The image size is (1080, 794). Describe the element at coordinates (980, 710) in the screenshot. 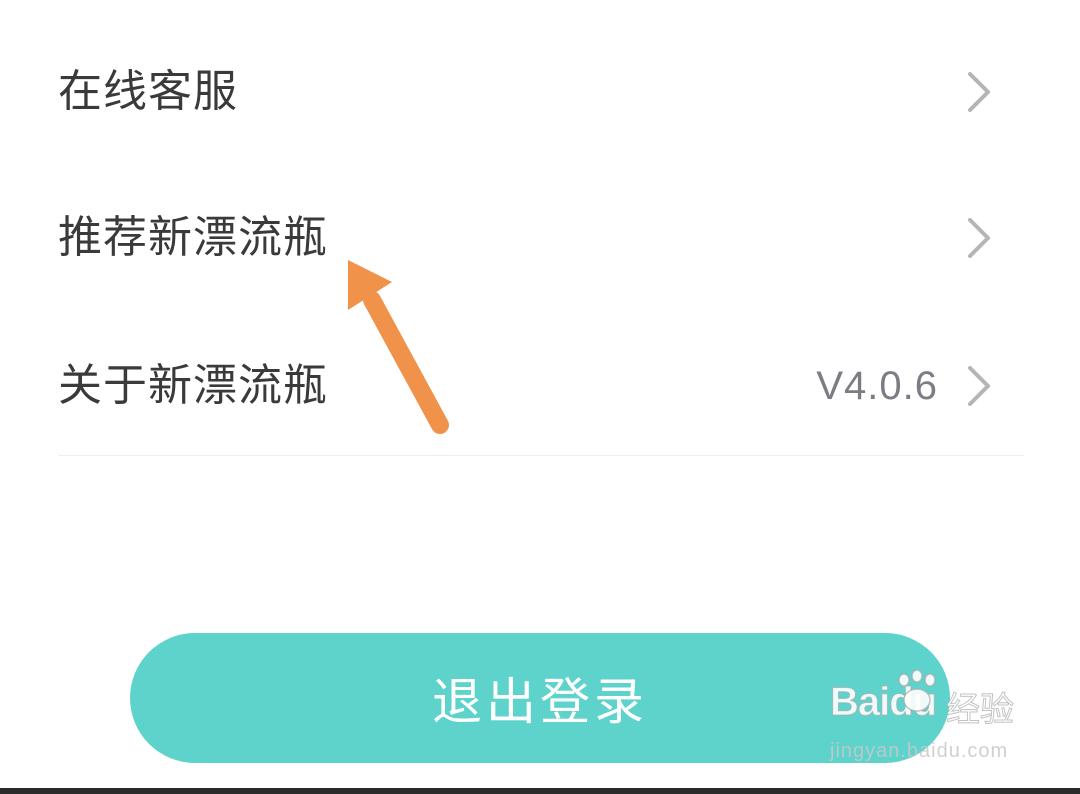

I see `watermark-suffix: 经验` at that location.